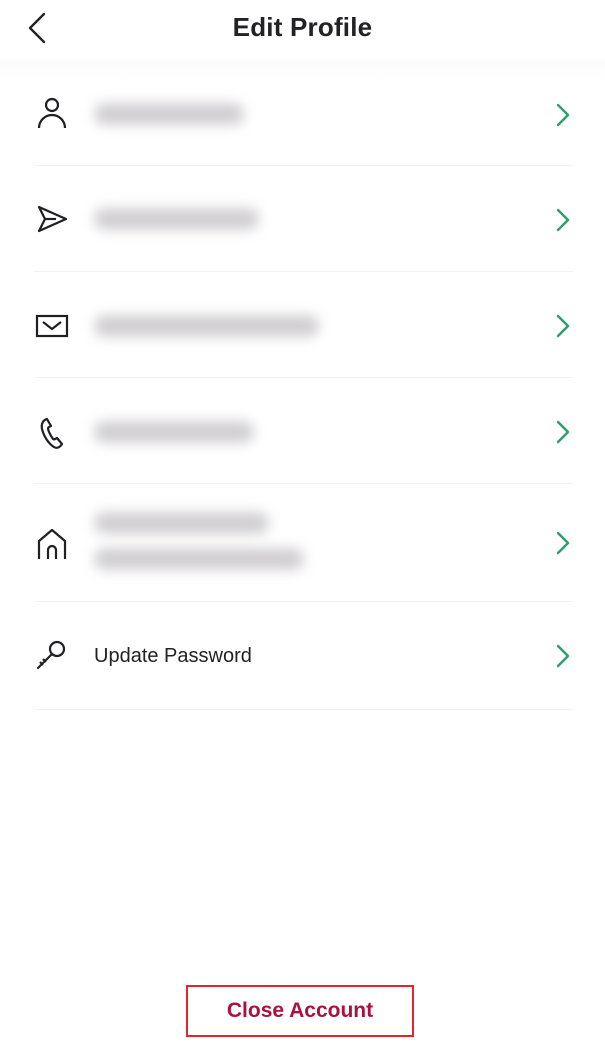 Image resolution: width=605 pixels, height=1047 pixels. I want to click on page-title: Edit Profile, so click(302, 27).